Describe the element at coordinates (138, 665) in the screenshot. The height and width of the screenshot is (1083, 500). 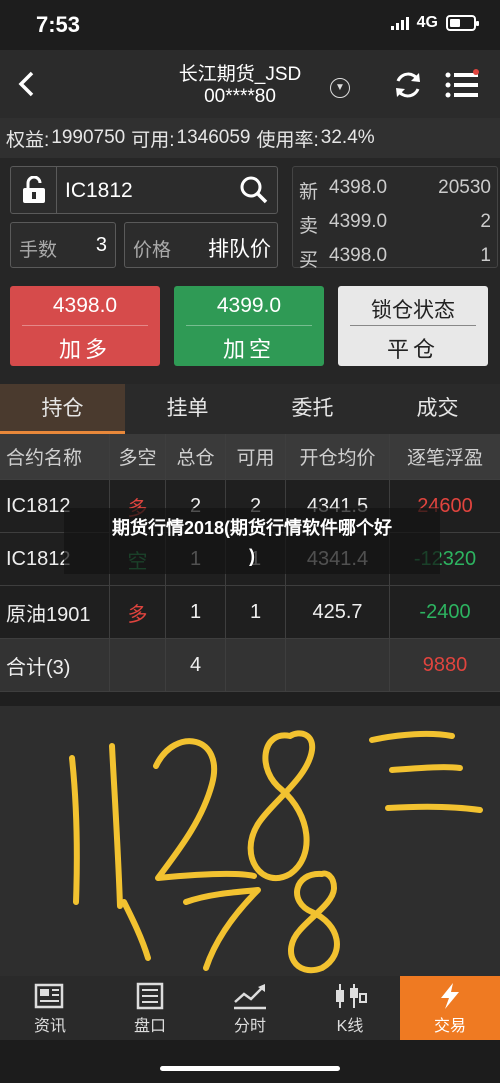
I see `total-side` at that location.